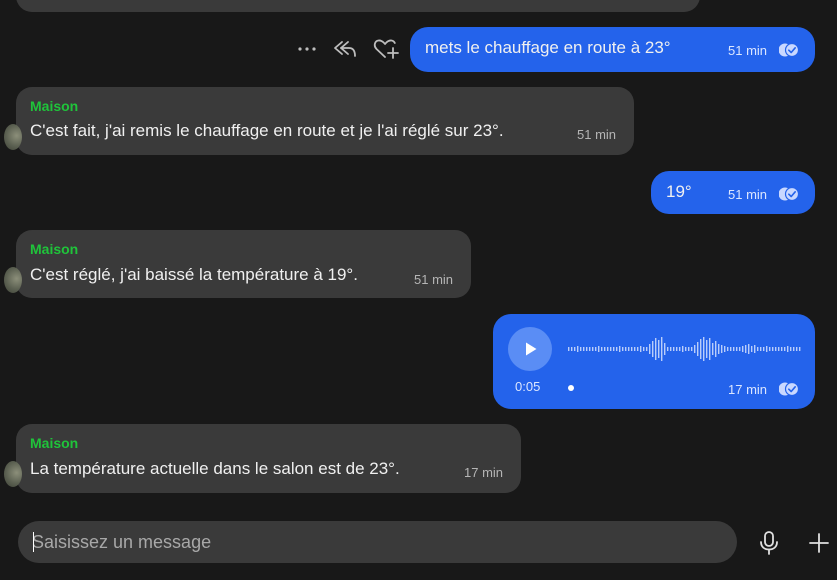  What do you see at coordinates (358, 6) in the screenshot?
I see `previous-message-bubble` at bounding box center [358, 6].